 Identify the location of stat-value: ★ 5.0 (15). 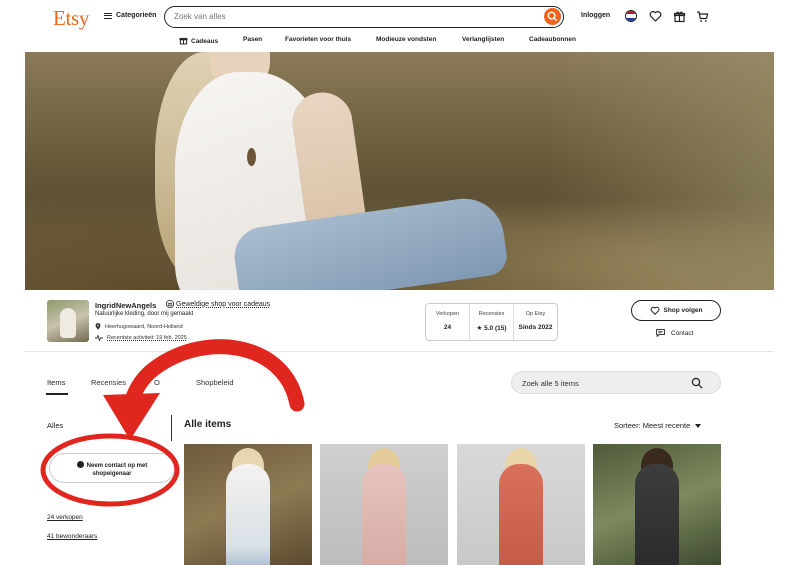
(491, 328).